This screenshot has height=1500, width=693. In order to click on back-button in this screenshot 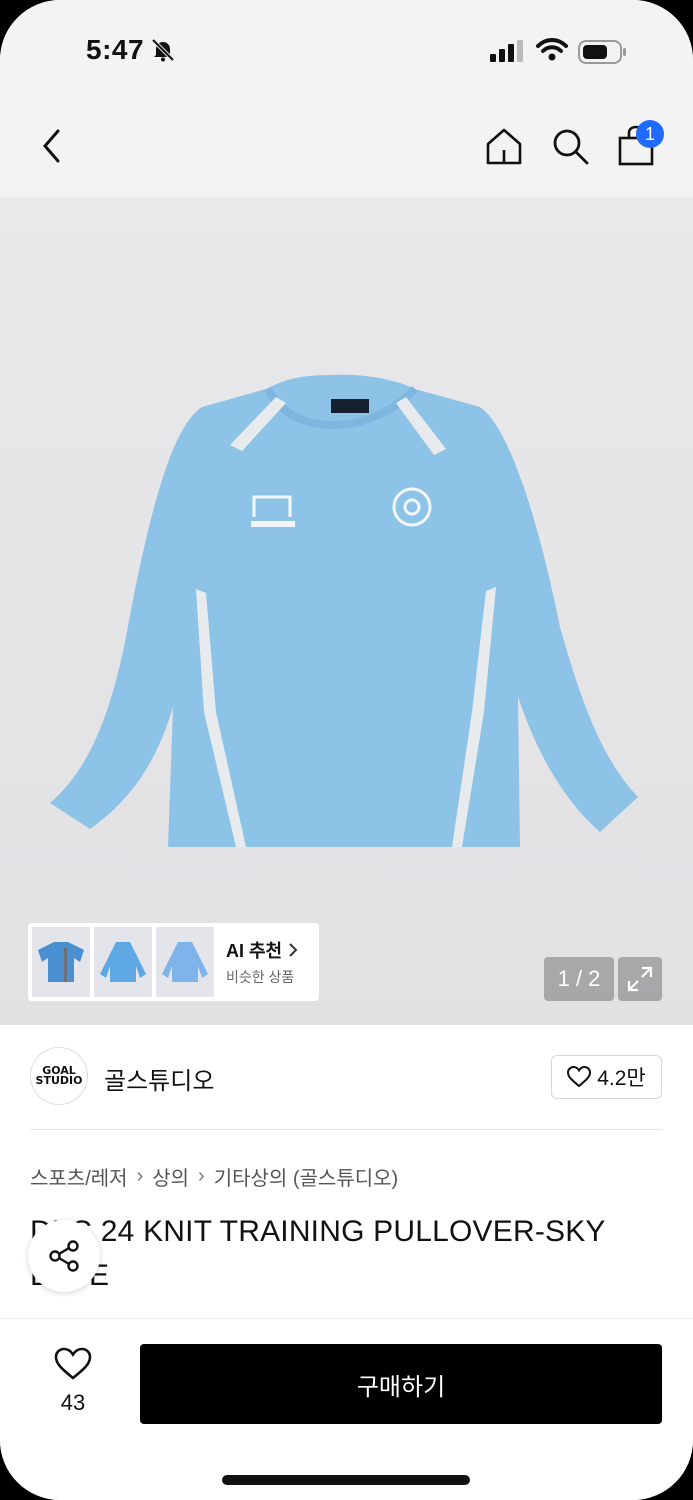, I will do `click(52, 146)`.